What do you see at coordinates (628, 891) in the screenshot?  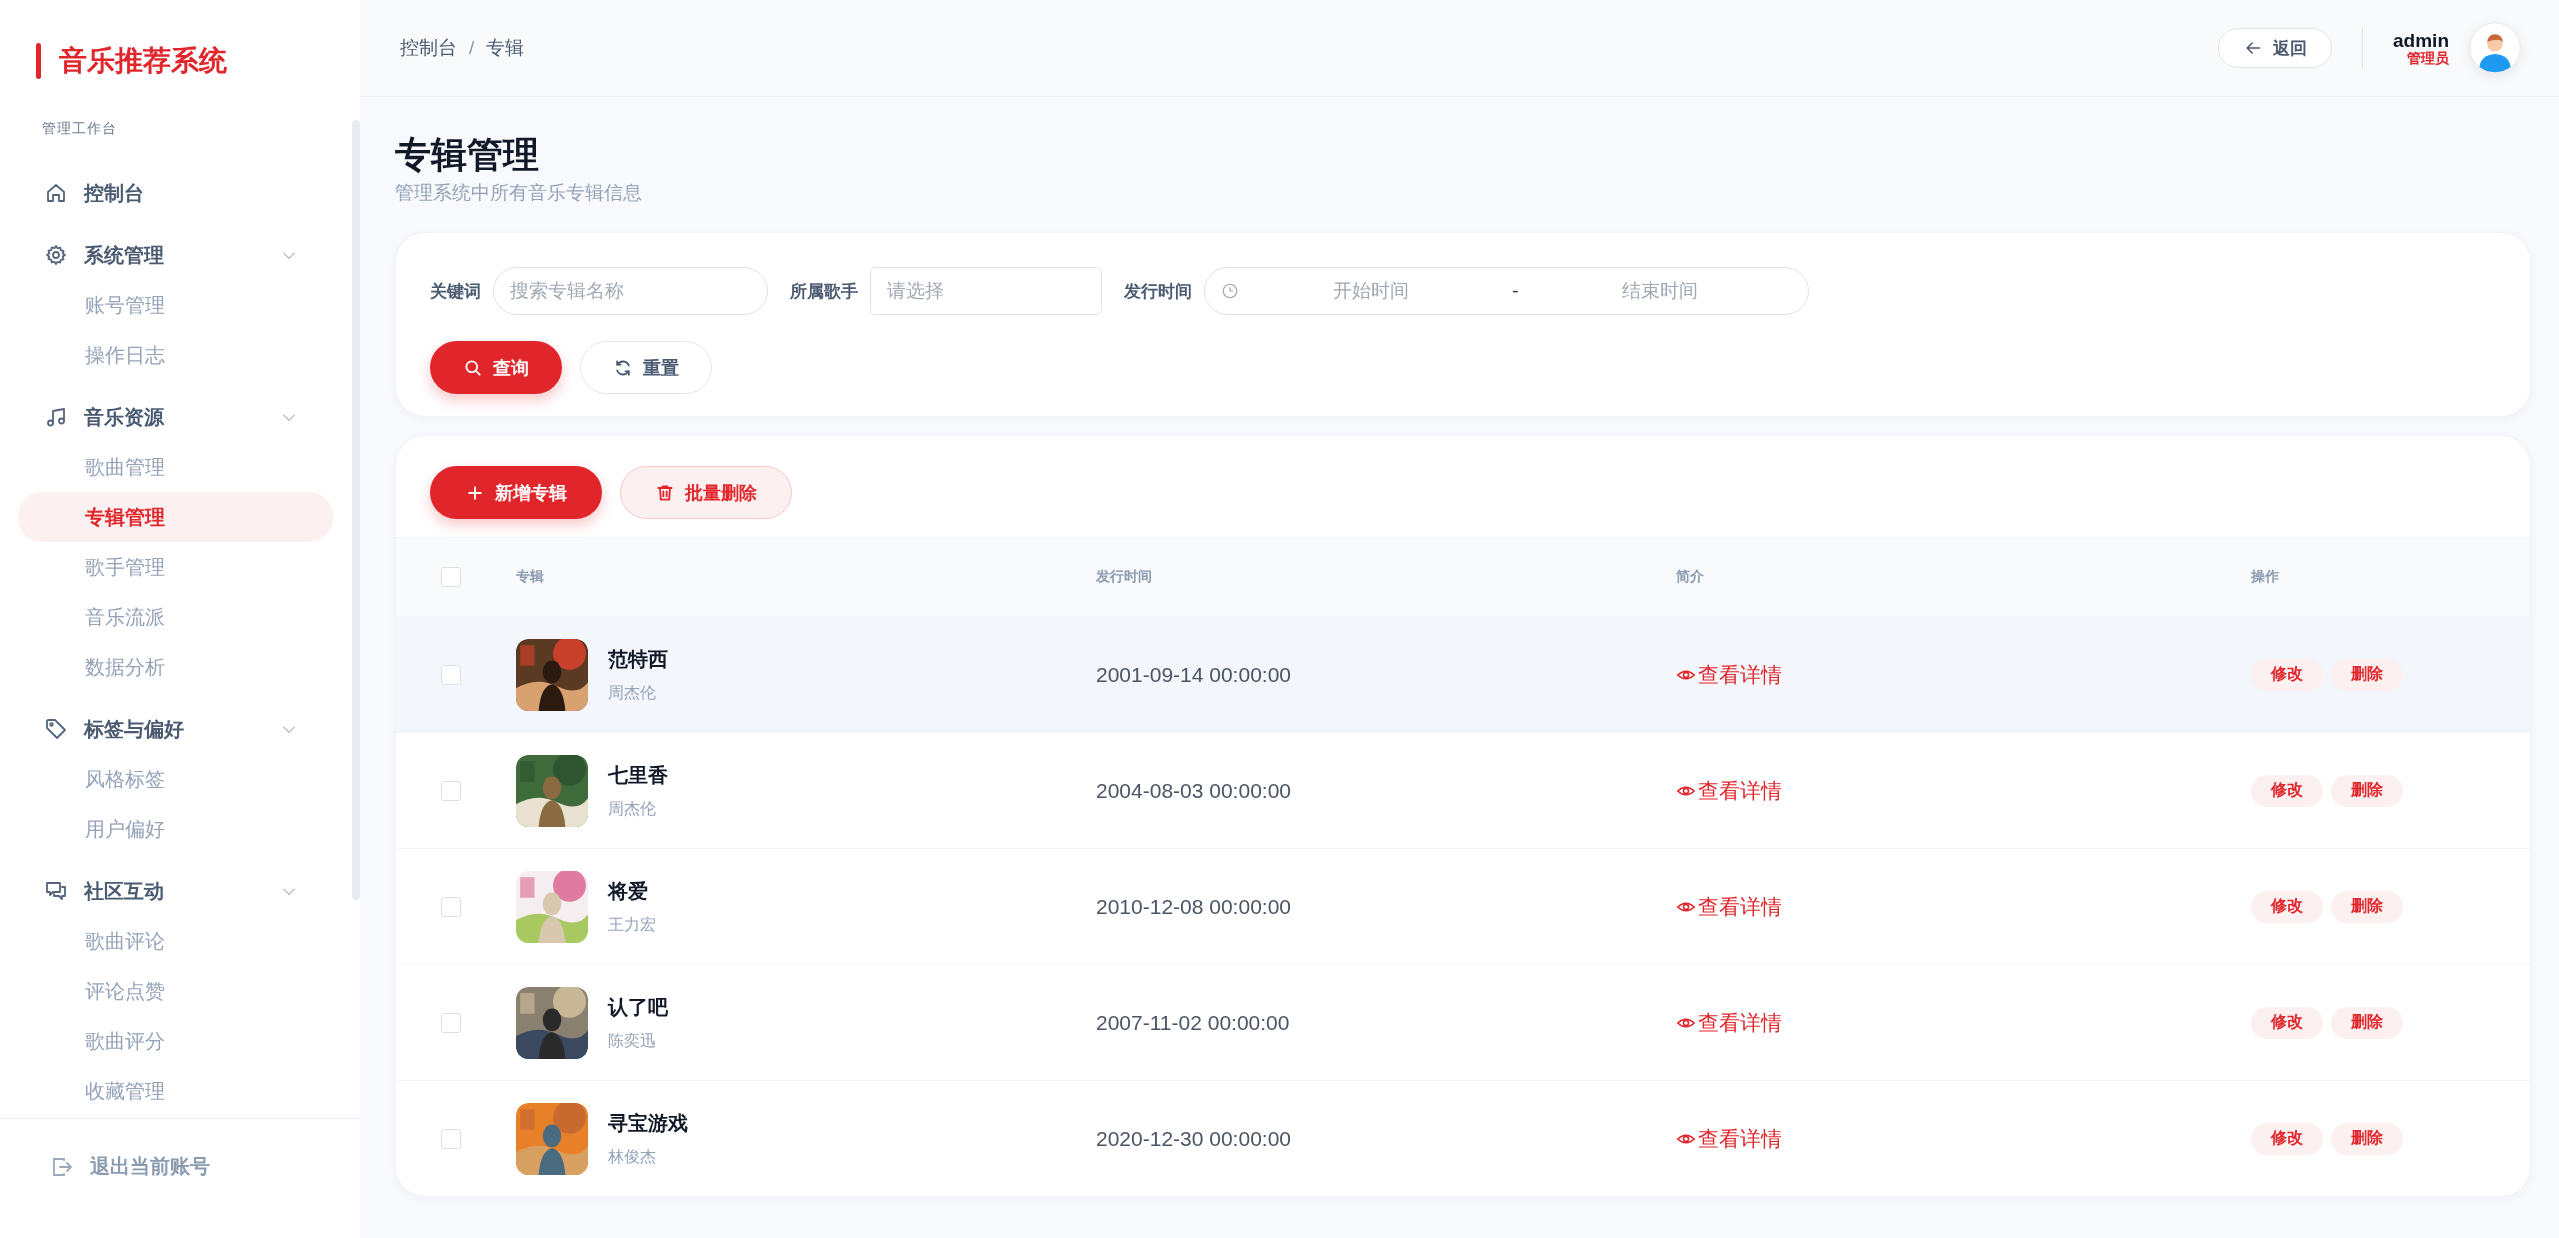 I see `album-name: 将爱` at bounding box center [628, 891].